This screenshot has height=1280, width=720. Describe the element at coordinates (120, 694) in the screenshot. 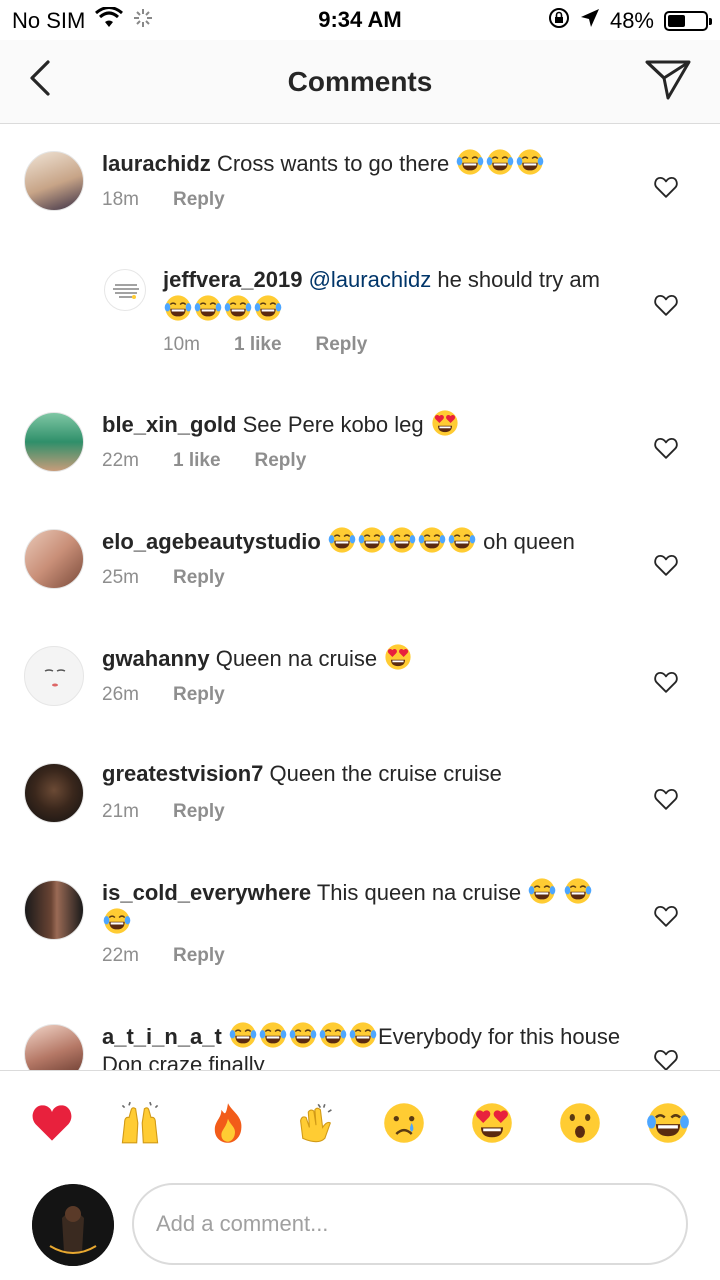

I see `comment-time: 26m` at that location.